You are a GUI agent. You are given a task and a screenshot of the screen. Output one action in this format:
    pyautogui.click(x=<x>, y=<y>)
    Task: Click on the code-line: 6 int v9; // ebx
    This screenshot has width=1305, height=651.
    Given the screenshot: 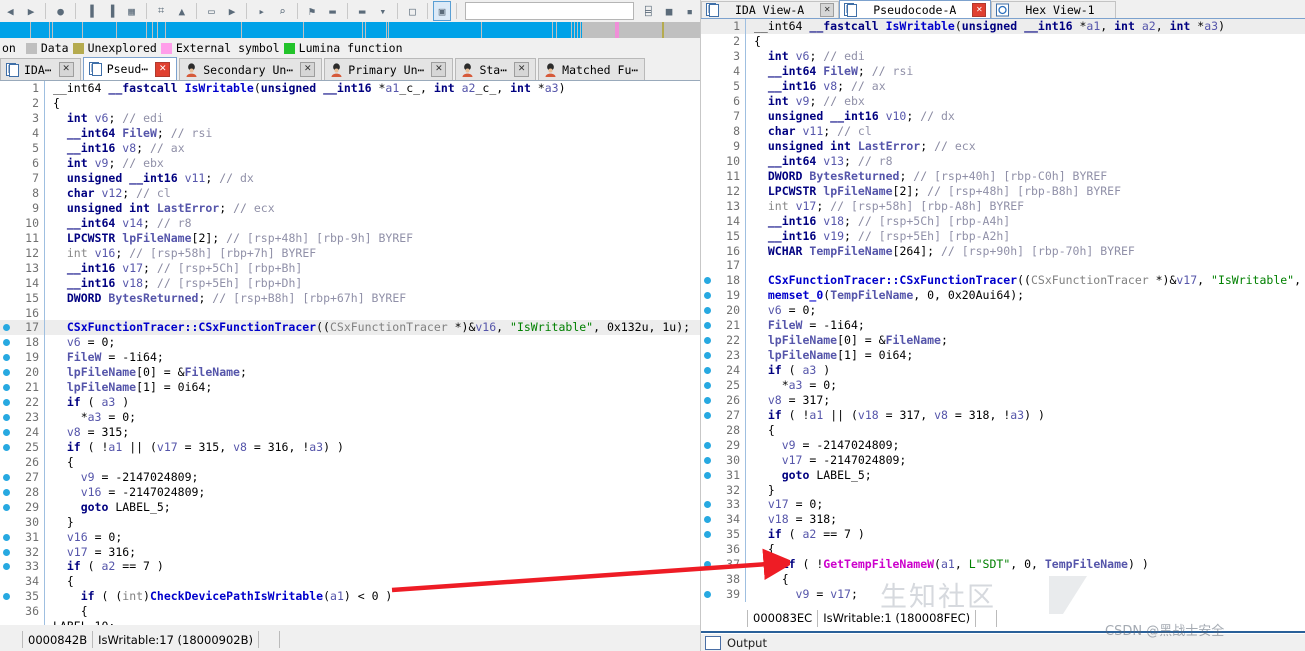 What is the action you would take?
    pyautogui.click(x=350, y=163)
    